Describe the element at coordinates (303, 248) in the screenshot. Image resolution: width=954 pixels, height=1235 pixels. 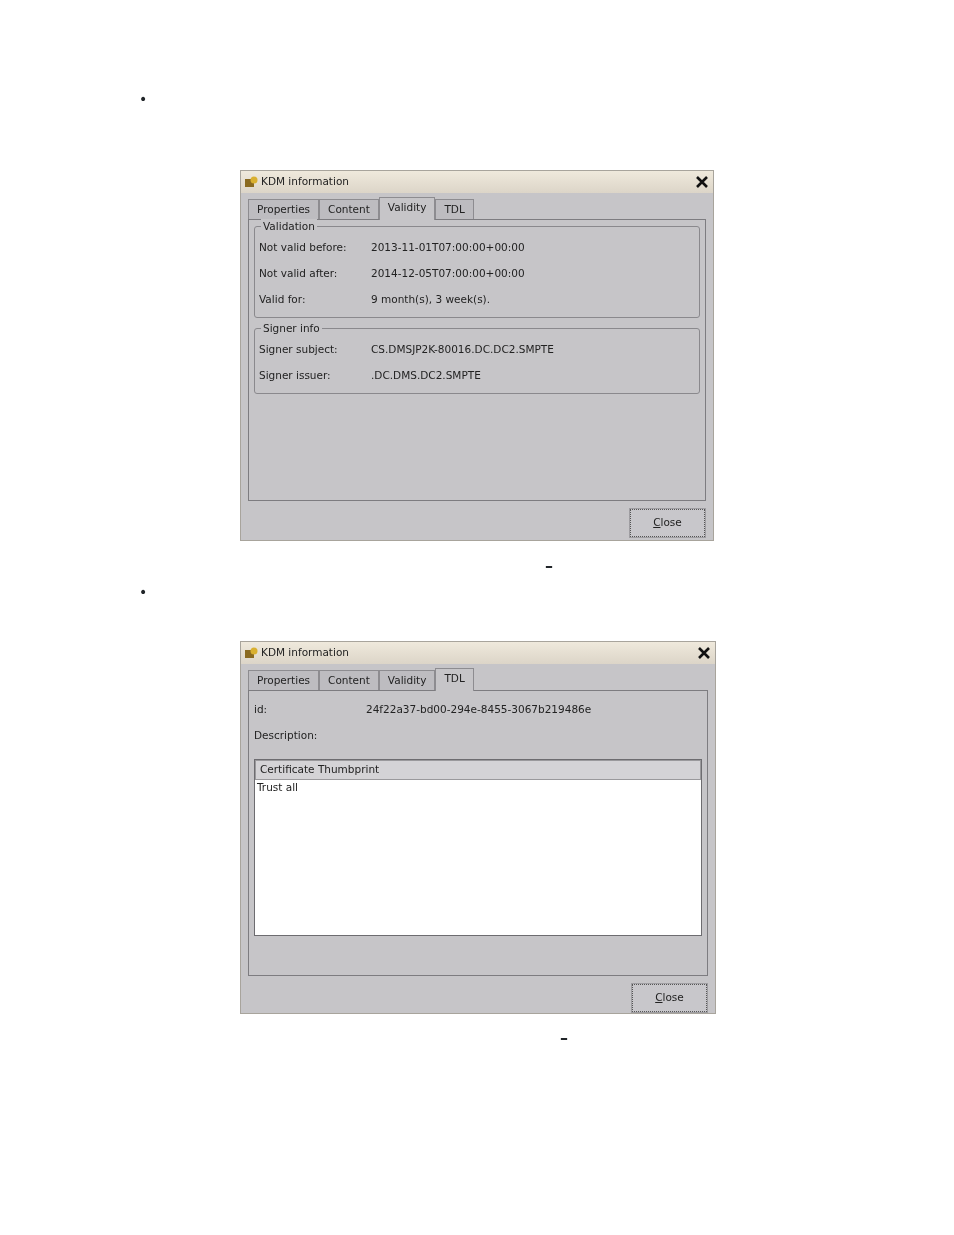
I see `field-label: Not valid before:` at that location.